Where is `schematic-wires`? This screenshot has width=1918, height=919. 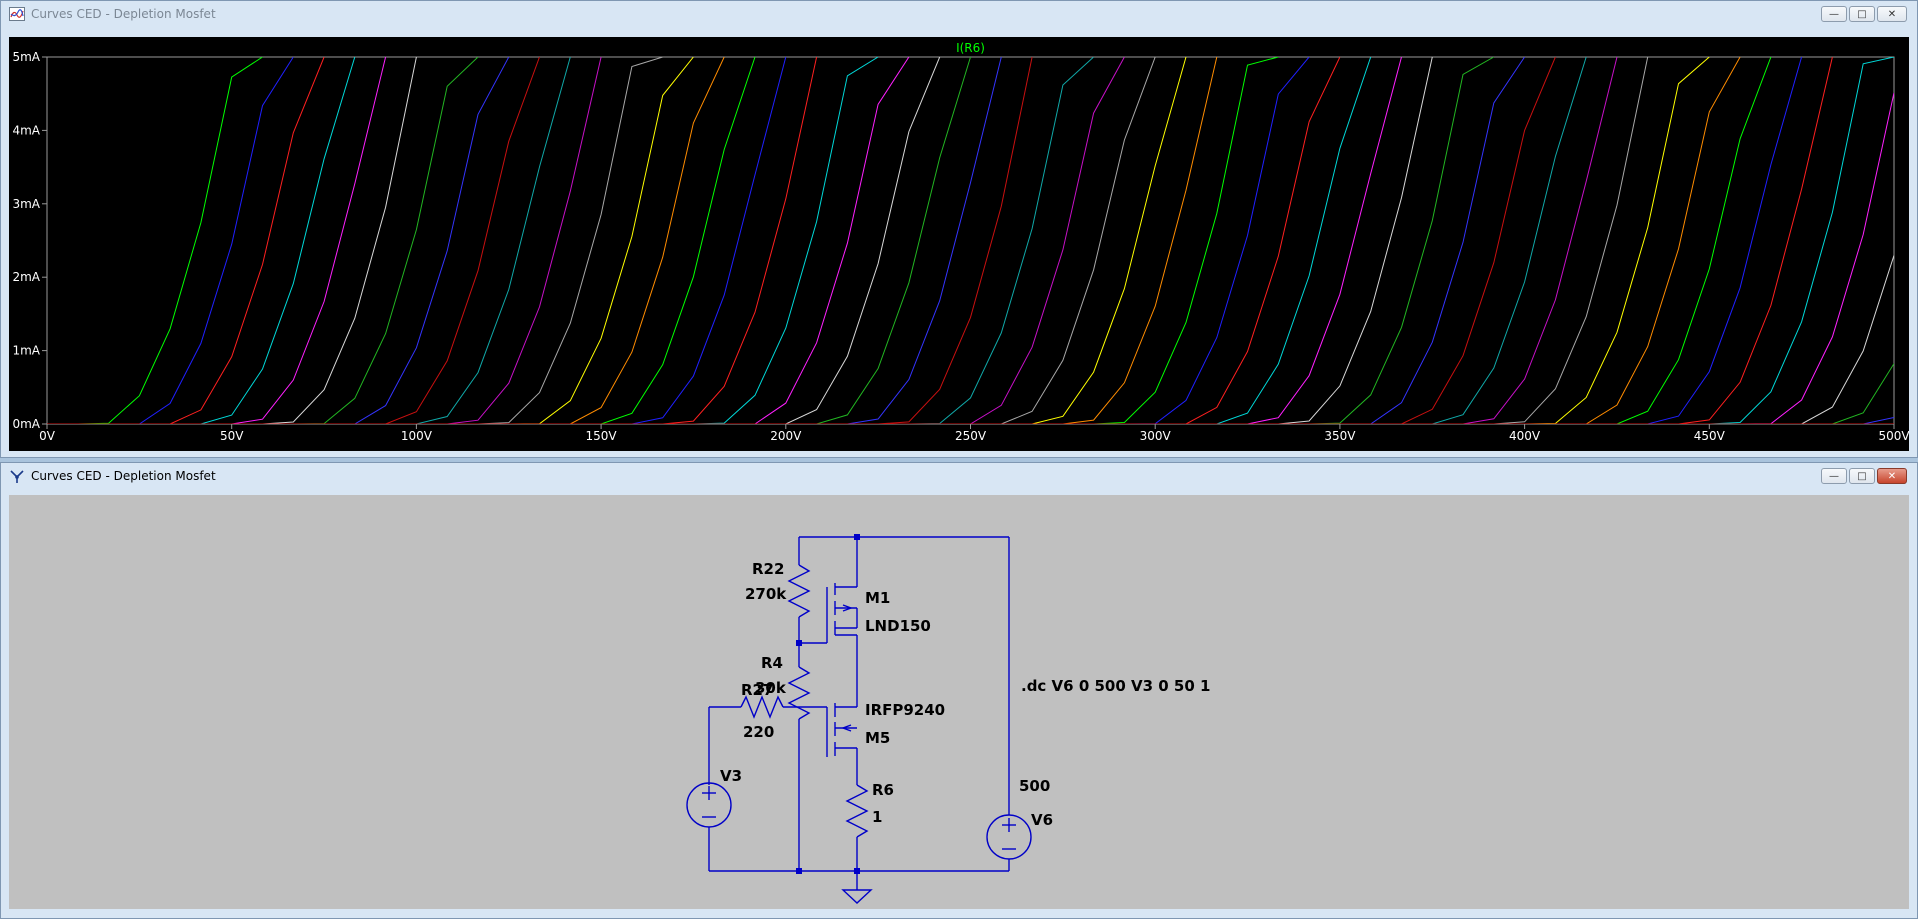
schematic-wires is located at coordinates (859, 720).